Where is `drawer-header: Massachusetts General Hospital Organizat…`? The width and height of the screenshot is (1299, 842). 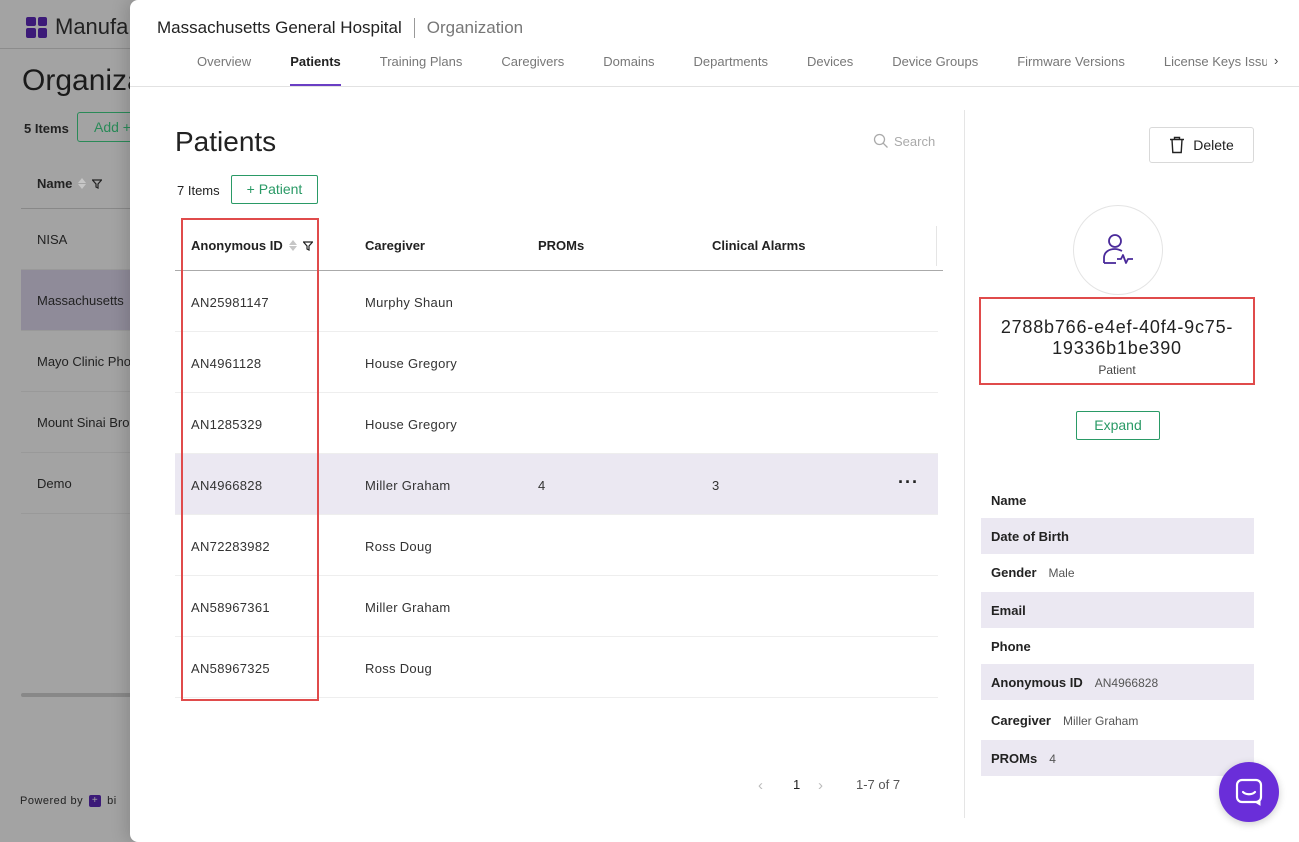 drawer-header: Massachusetts General Hospital Organizat… is located at coordinates (714, 43).